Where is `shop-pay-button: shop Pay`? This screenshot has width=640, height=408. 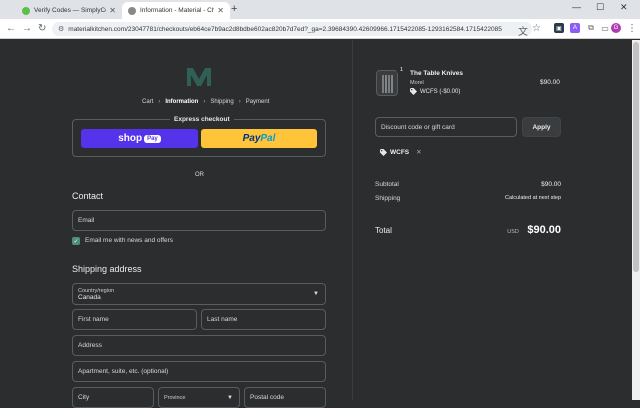 shop-pay-button: shop Pay is located at coordinates (139, 138).